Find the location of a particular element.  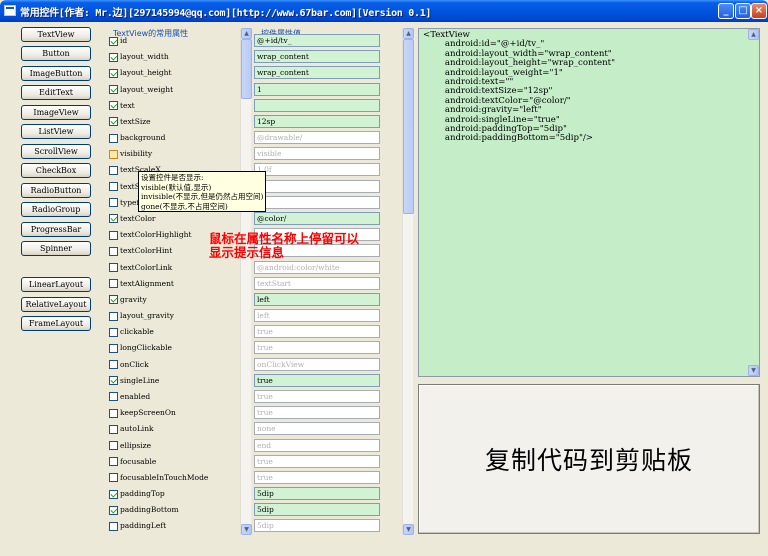

property-value-field: end is located at coordinates (317, 445).